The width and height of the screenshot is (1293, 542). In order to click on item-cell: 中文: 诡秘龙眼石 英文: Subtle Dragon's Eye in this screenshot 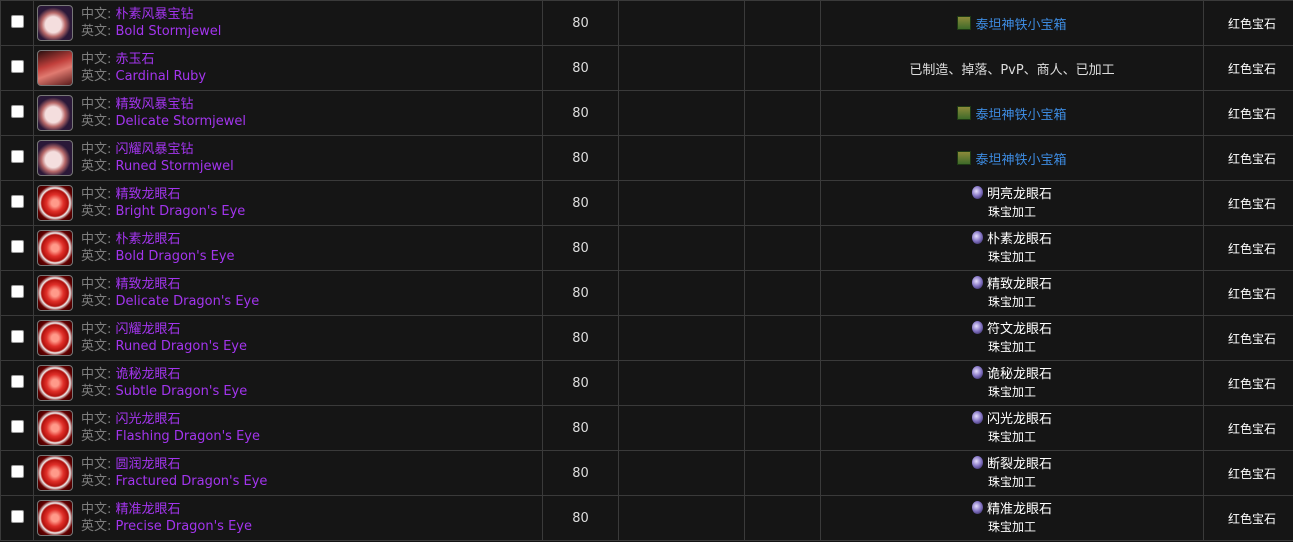, I will do `click(288, 383)`.